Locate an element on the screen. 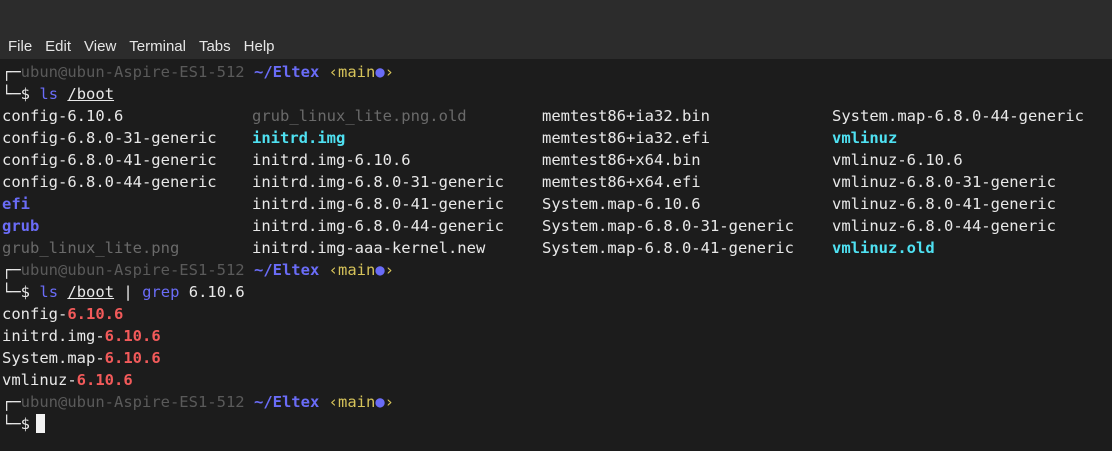  ls-entry: System.map-6.8.0-41-generic is located at coordinates (668, 248).